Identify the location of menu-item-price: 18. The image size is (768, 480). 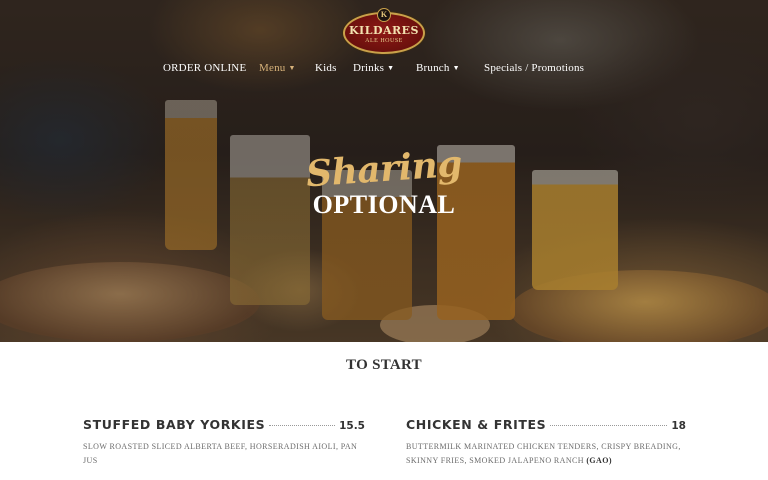
(678, 426).